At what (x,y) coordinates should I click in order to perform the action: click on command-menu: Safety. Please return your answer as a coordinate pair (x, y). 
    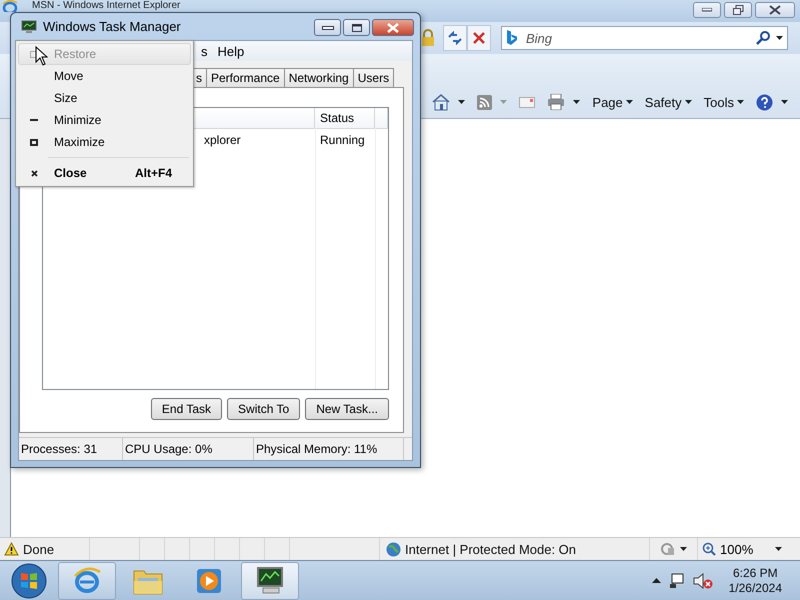
    Looking at the image, I should click on (668, 102).